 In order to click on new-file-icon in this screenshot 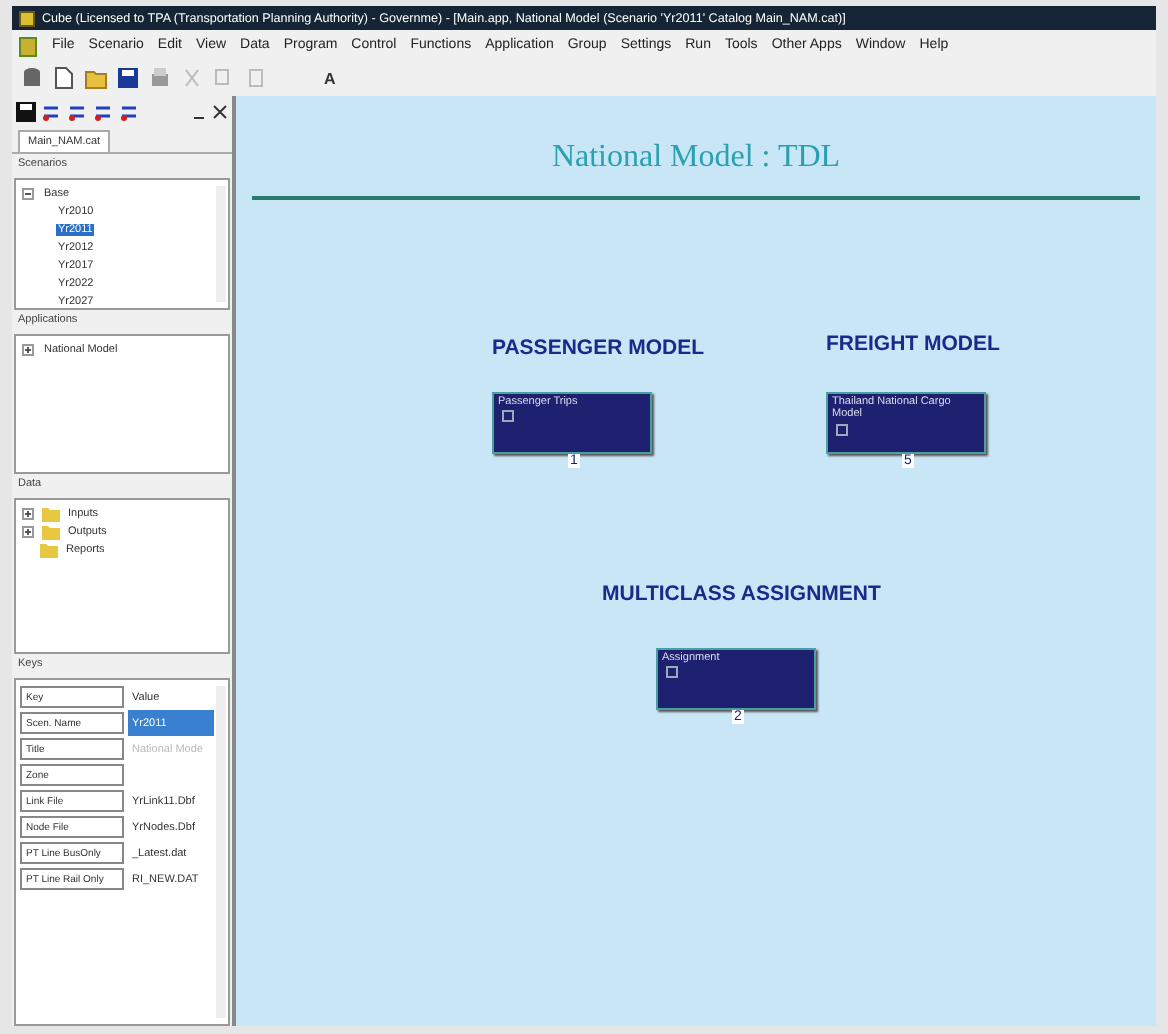, I will do `click(64, 78)`.